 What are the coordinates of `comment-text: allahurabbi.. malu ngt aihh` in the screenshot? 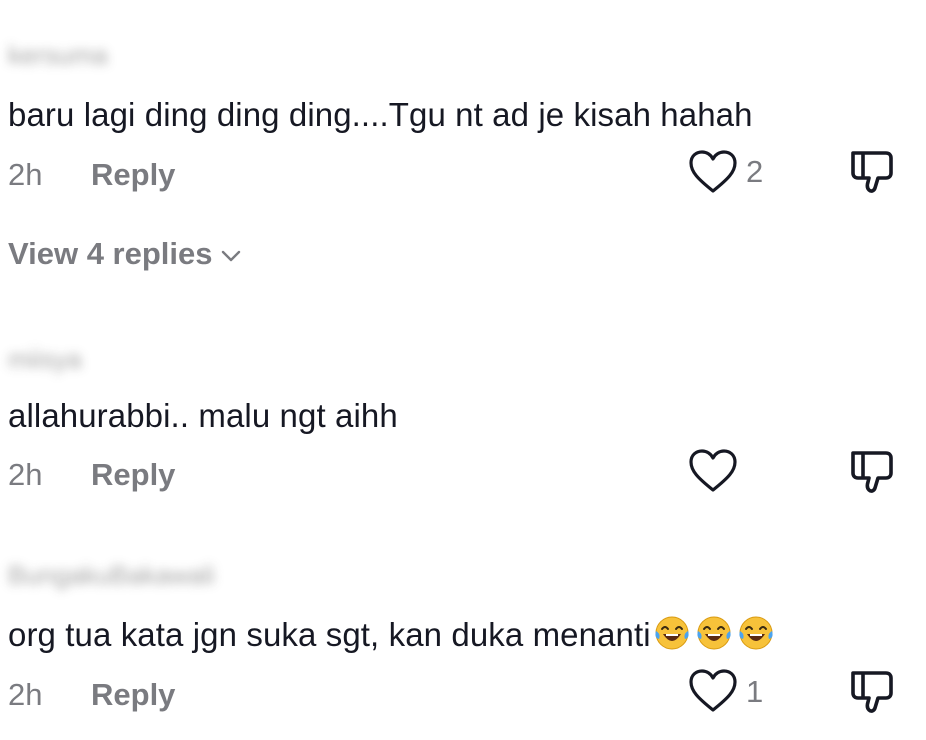 It's located at (203, 415).